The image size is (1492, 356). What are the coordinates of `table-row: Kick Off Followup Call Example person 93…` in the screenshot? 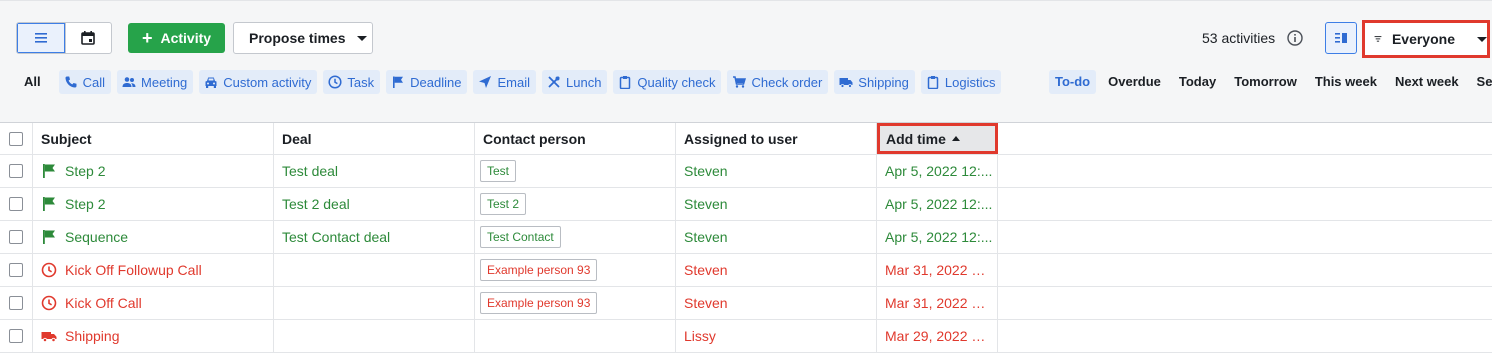 It's located at (746, 270).